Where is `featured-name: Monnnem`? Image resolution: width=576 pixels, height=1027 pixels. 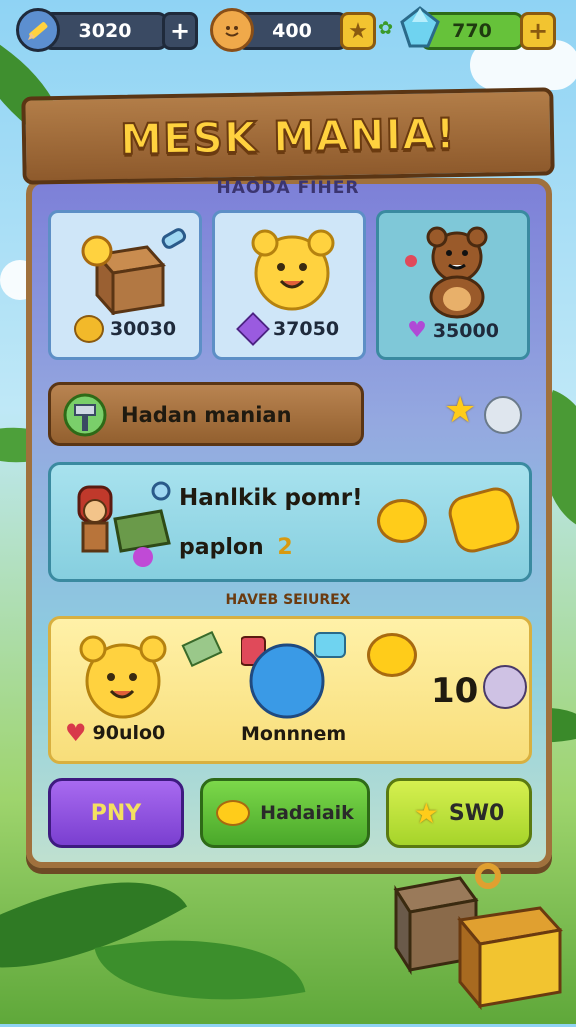 featured-name: Monnnem is located at coordinates (294, 734).